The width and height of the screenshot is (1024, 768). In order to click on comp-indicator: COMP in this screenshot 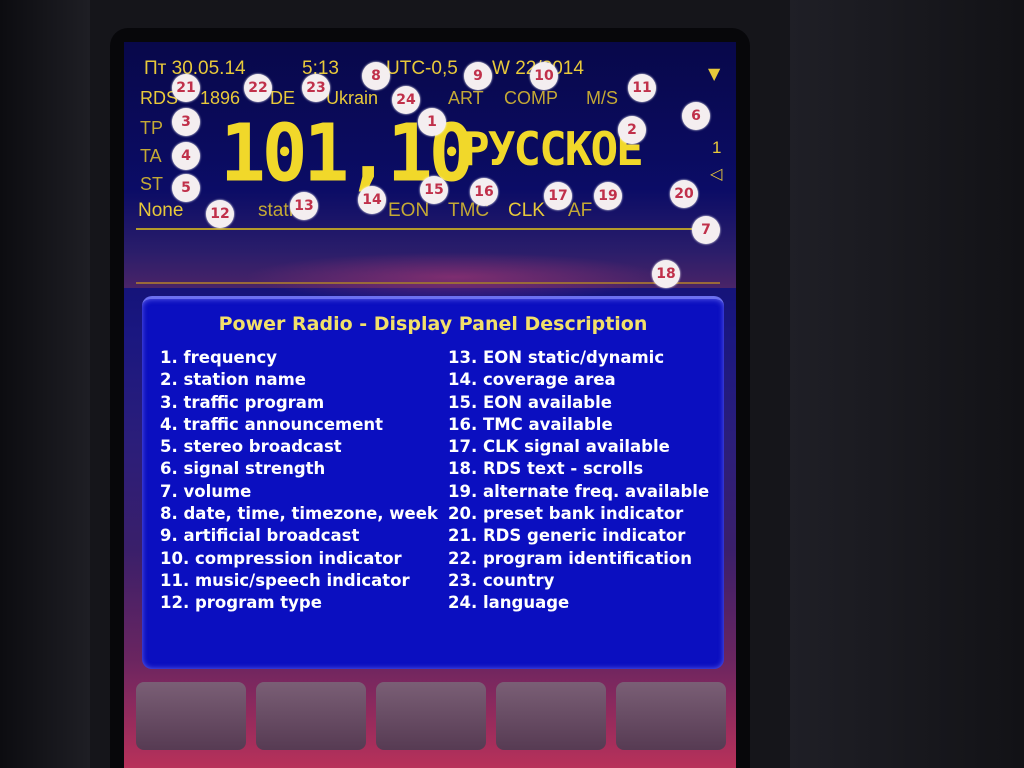, I will do `click(531, 98)`.